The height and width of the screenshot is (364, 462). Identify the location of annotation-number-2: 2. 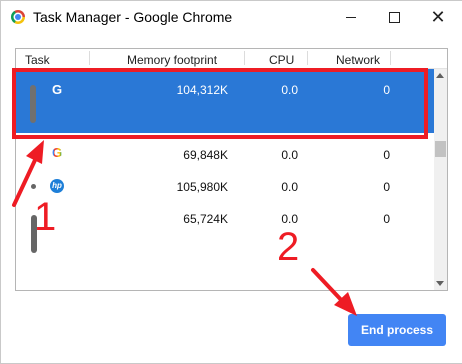
(288, 247).